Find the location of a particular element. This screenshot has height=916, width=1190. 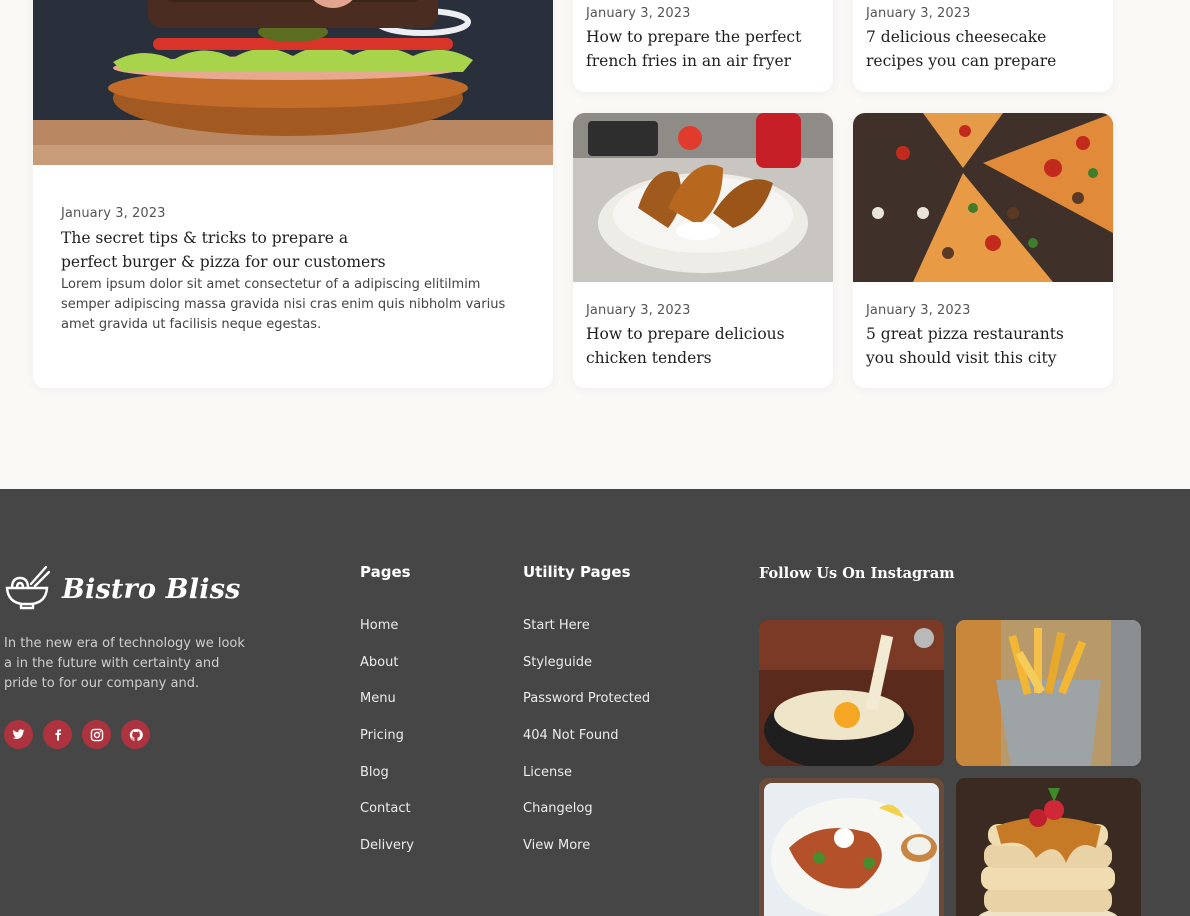

post-title-line: perfect burger & pizza for our customers is located at coordinates (223, 262).